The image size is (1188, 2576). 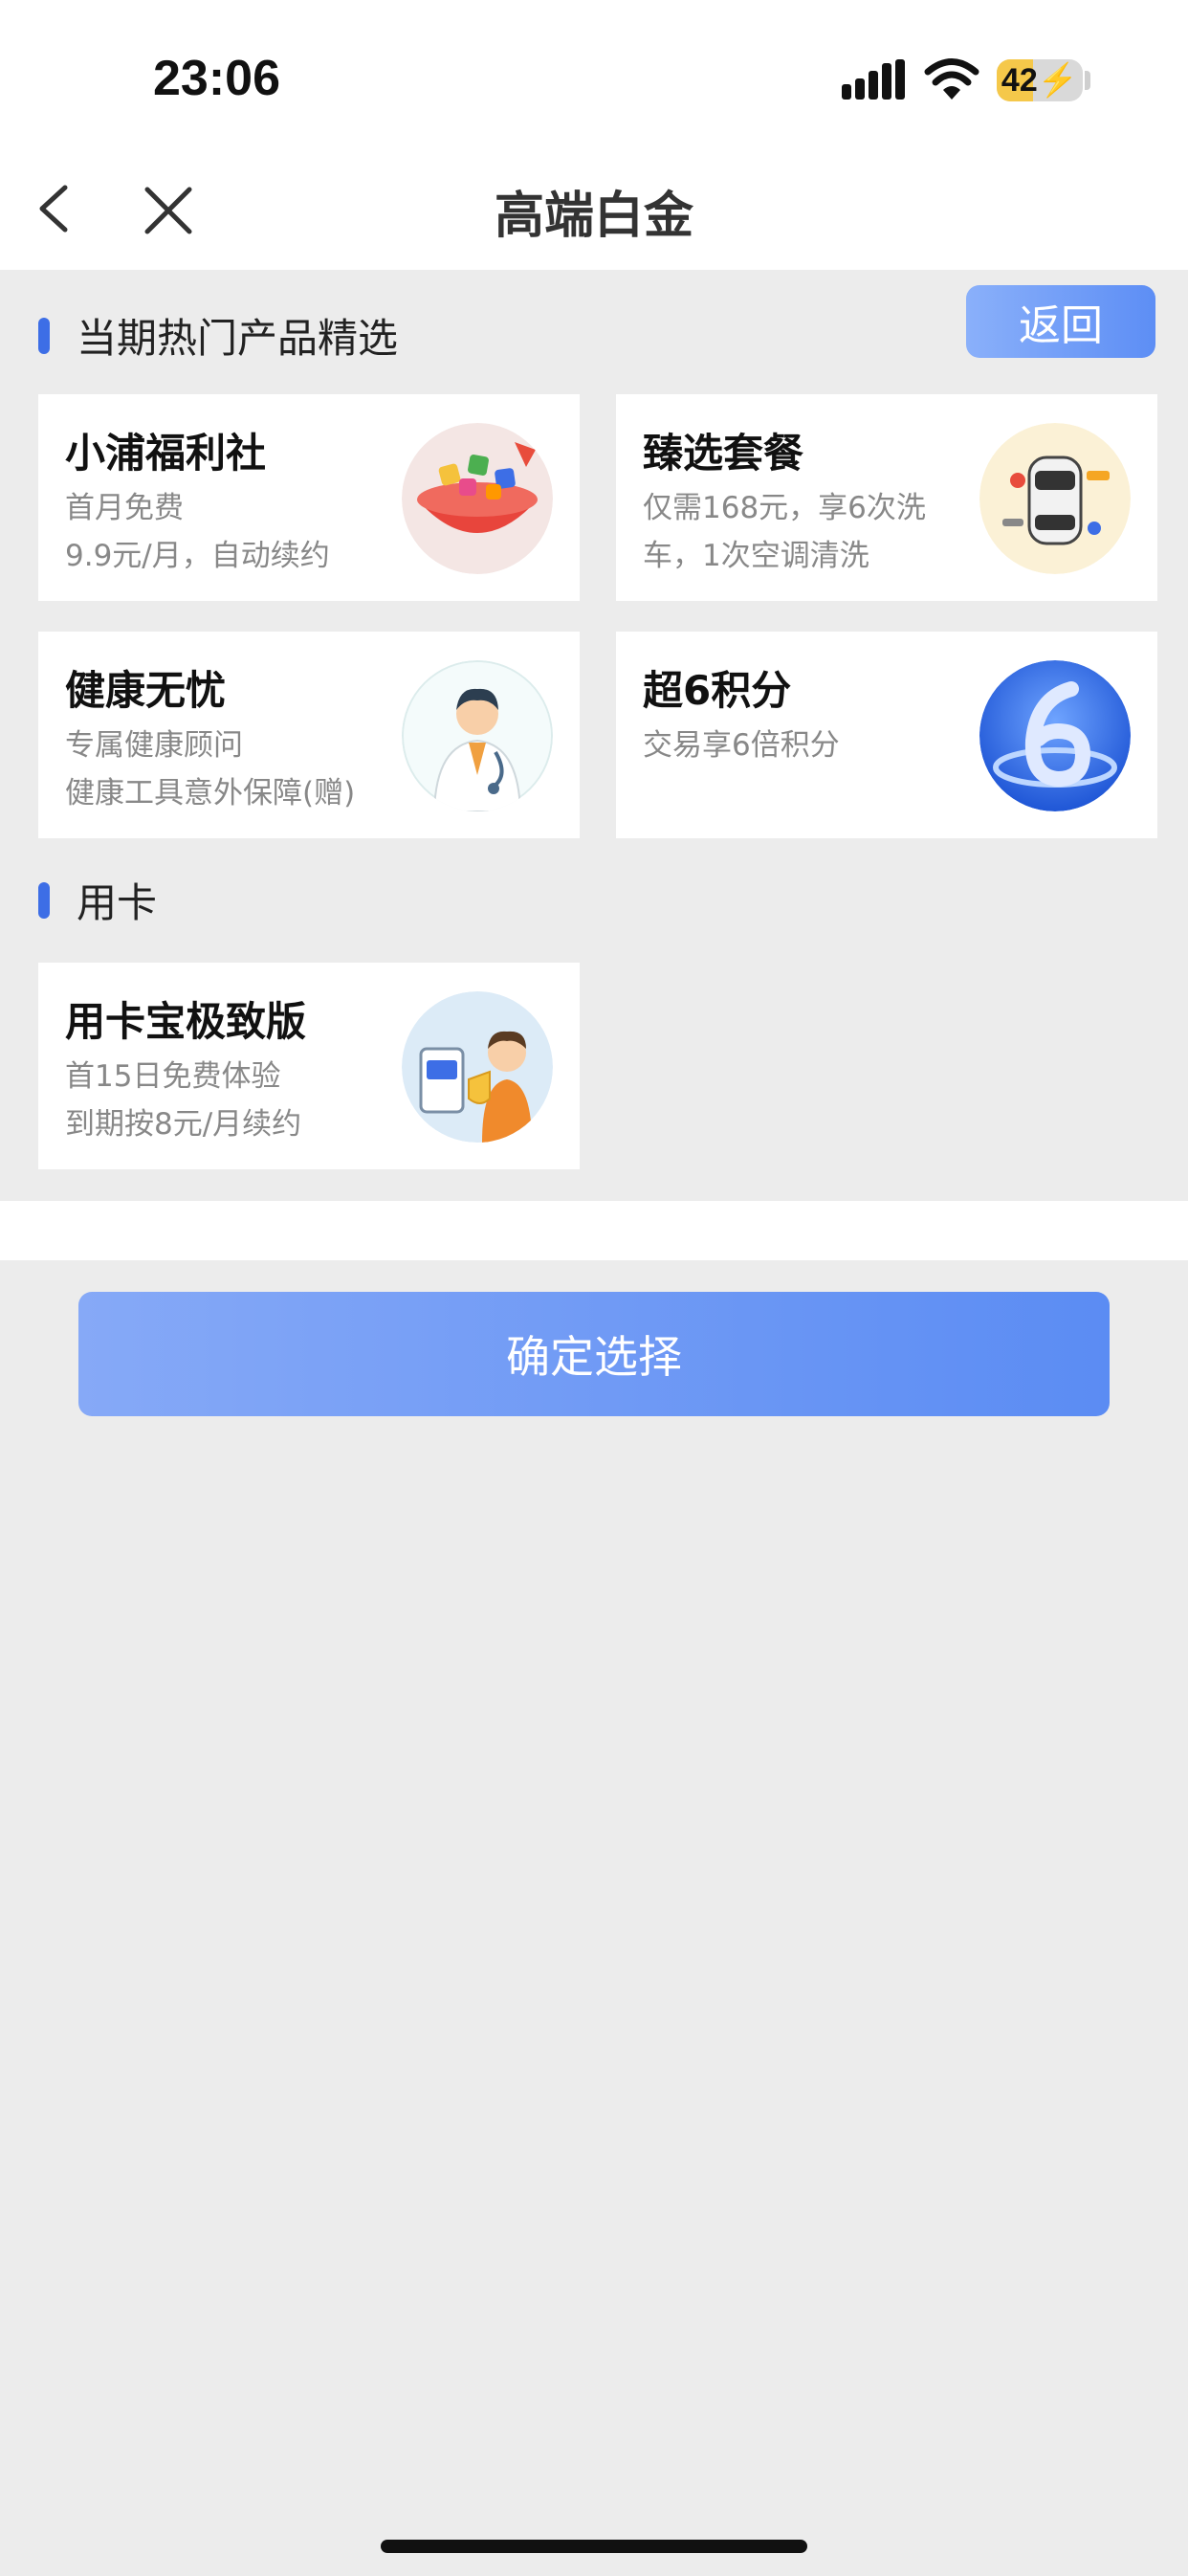 What do you see at coordinates (154, 745) in the screenshot?
I see `card-desc-line: 专属健康顾问` at bounding box center [154, 745].